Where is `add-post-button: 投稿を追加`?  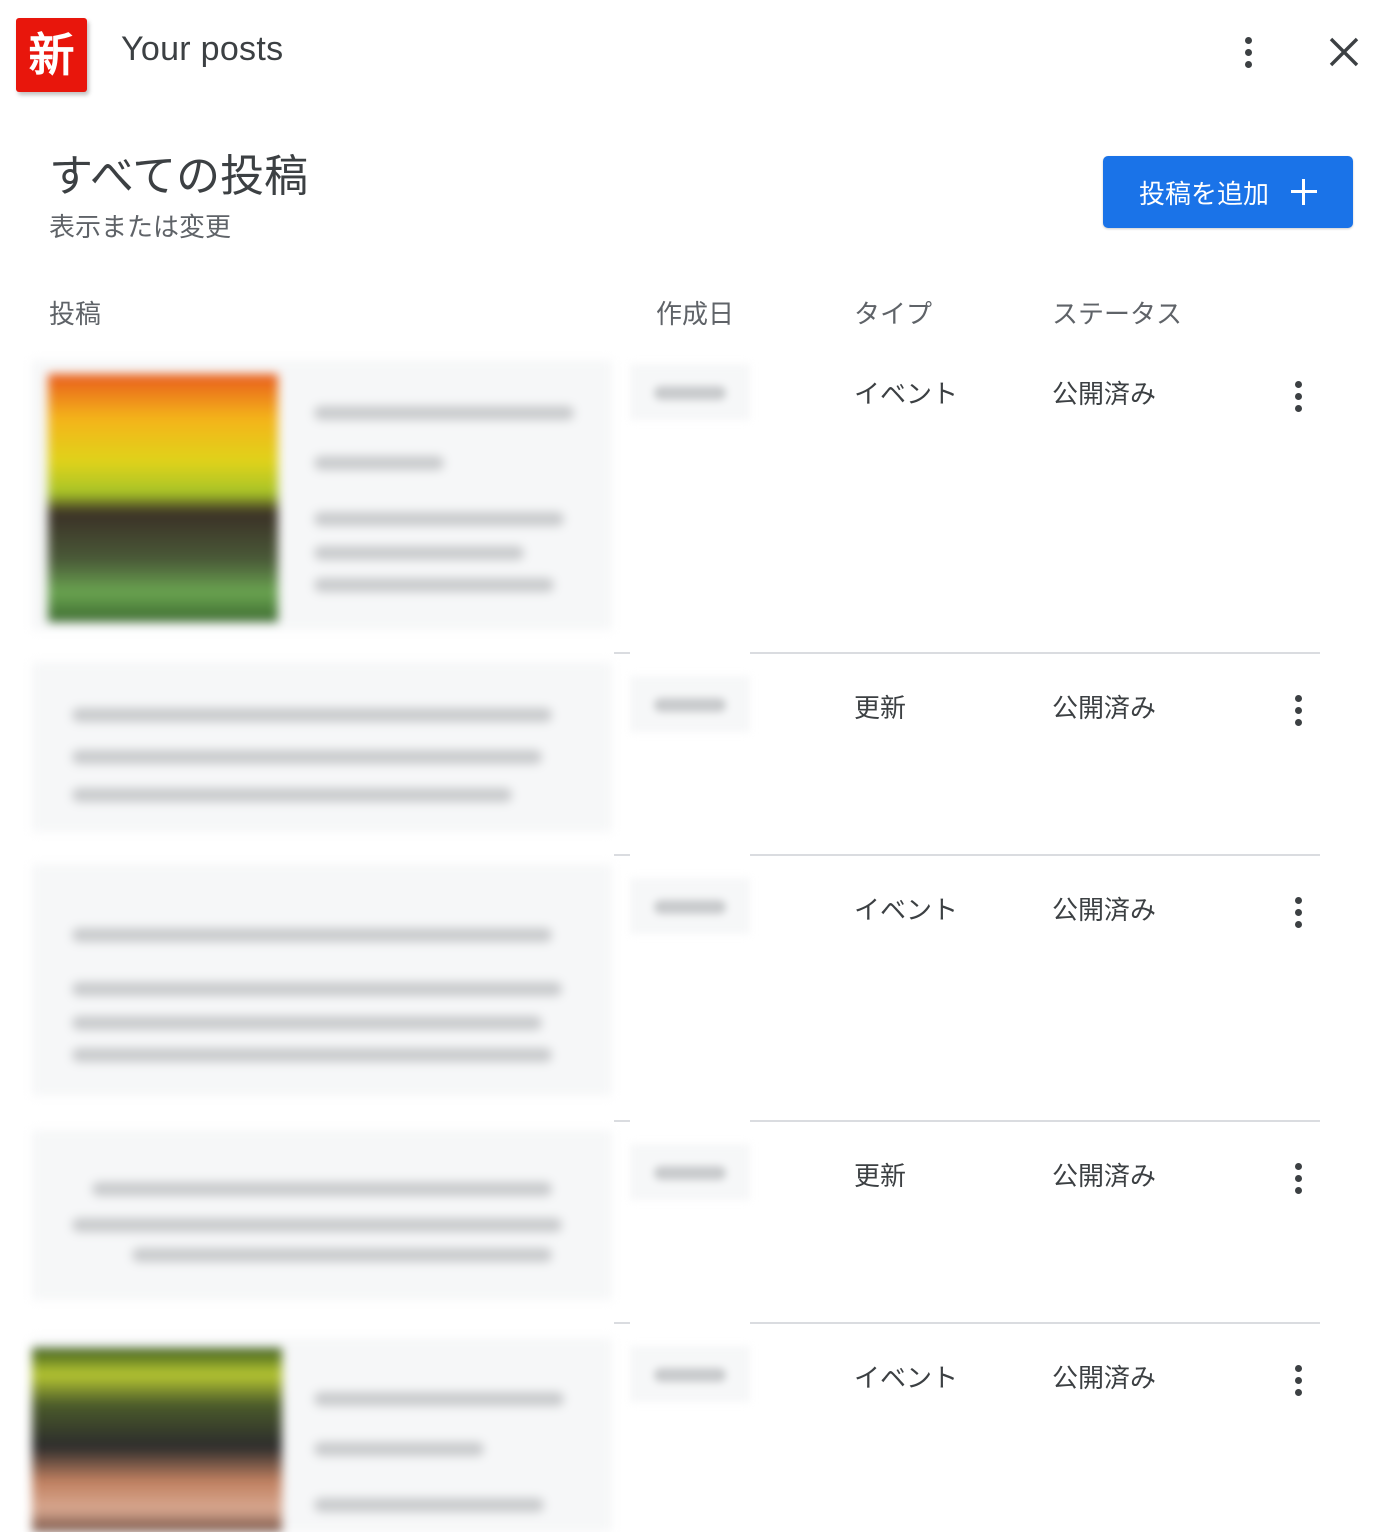
add-post-button: 投稿を追加 is located at coordinates (1228, 192).